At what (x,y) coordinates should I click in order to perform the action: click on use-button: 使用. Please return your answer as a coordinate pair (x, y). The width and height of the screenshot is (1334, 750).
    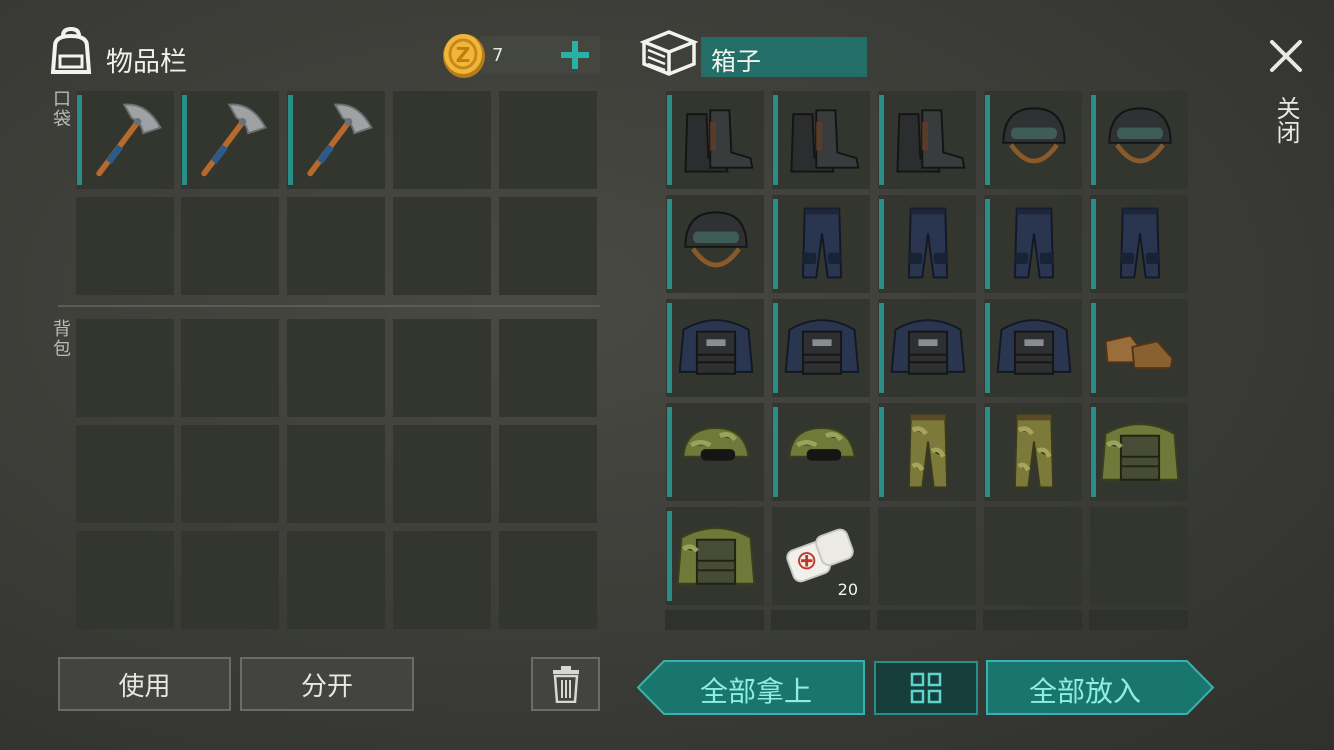
    Looking at the image, I should click on (144, 684).